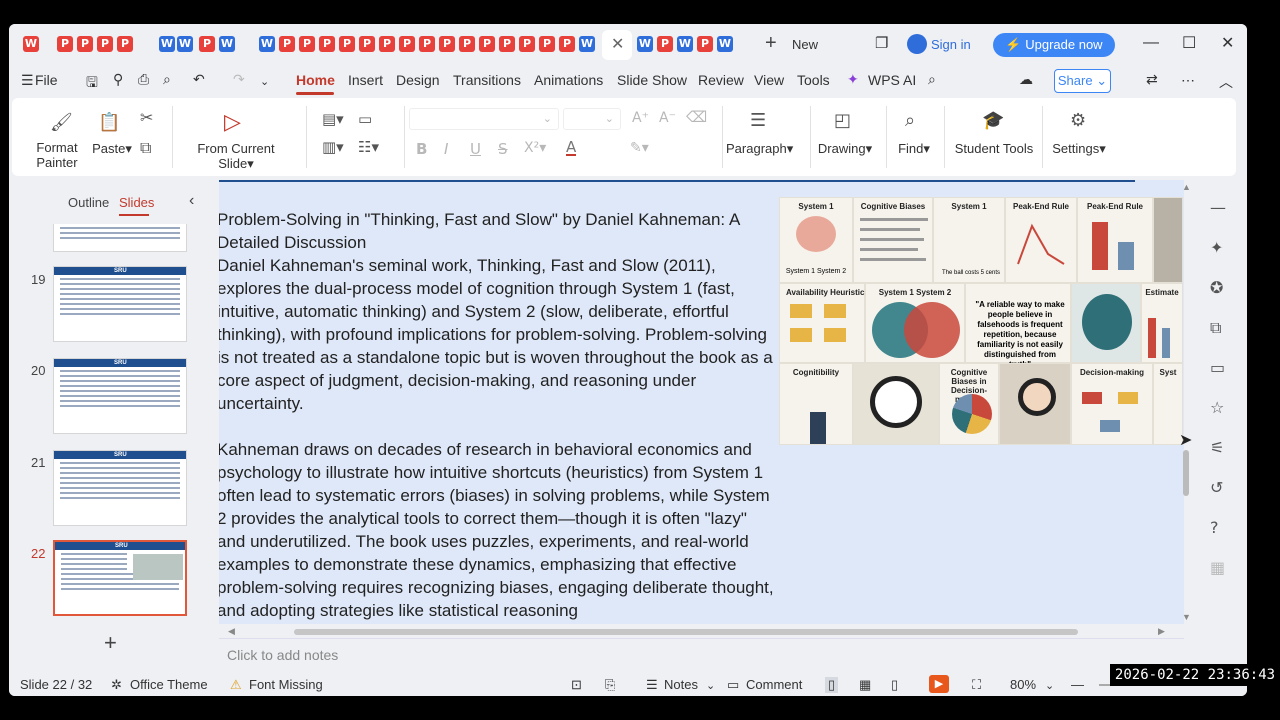 The image size is (1280, 720). I want to click on paste-button: Paste▾, so click(112, 149).